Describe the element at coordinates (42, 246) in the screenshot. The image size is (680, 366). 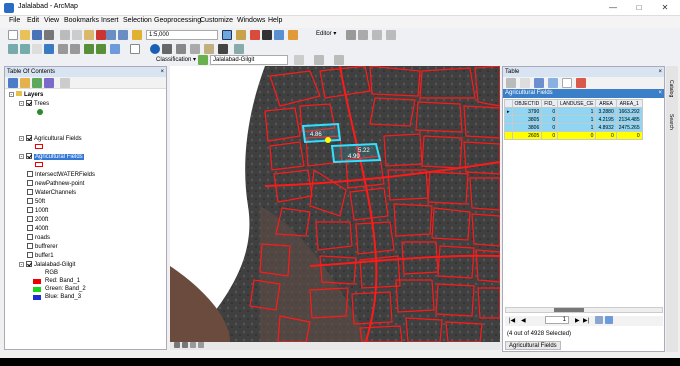
I see `toc-item-buffrerer: buffrerer` at that location.